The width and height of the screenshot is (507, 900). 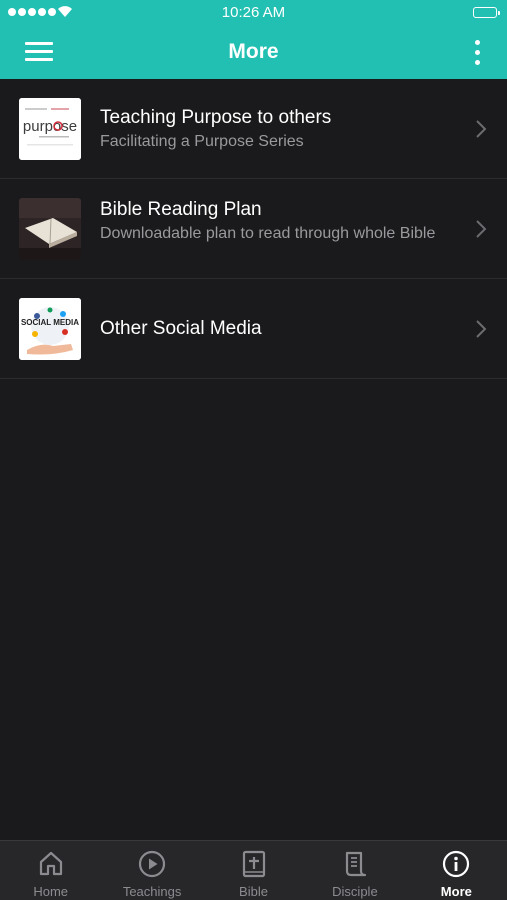 I want to click on purpose-logo-text: purpose, so click(x=50, y=126).